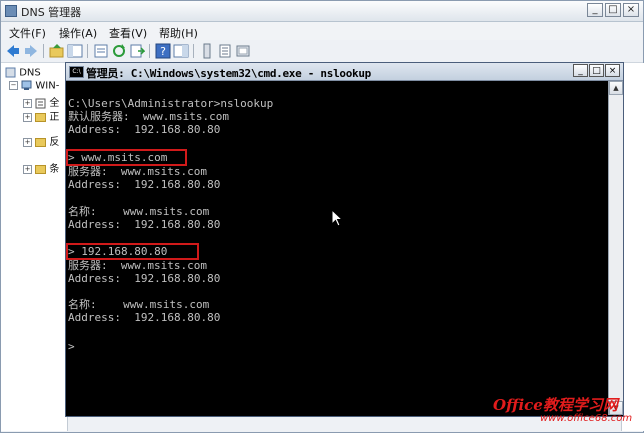 The image size is (644, 433). What do you see at coordinates (13, 51) in the screenshot?
I see `back-arrow-icon` at bounding box center [13, 51].